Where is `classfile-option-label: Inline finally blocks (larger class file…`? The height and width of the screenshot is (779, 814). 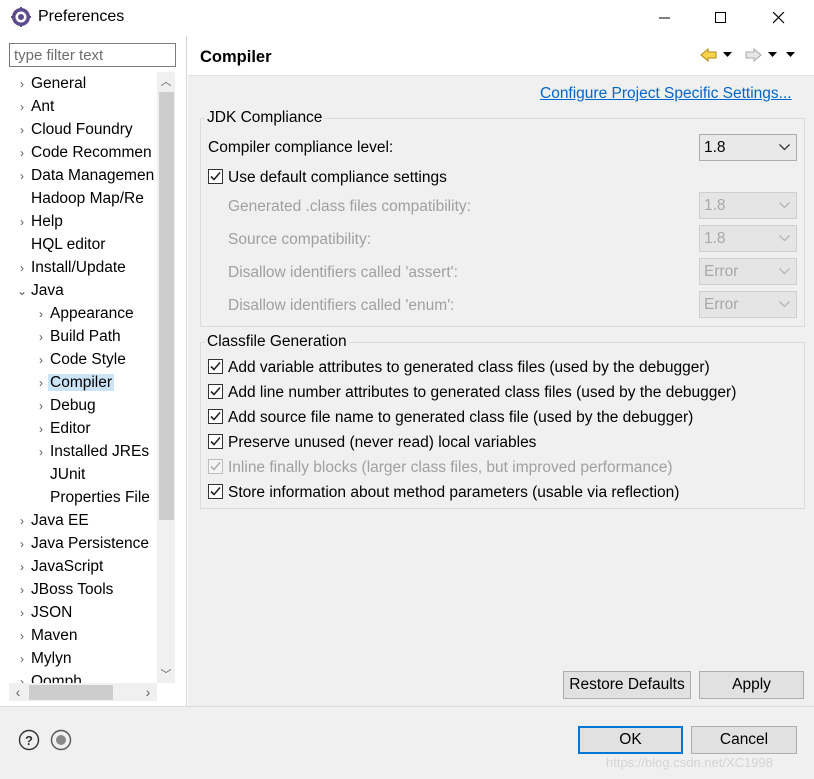
classfile-option-label: Inline finally blocks (larger class file… is located at coordinates (450, 467).